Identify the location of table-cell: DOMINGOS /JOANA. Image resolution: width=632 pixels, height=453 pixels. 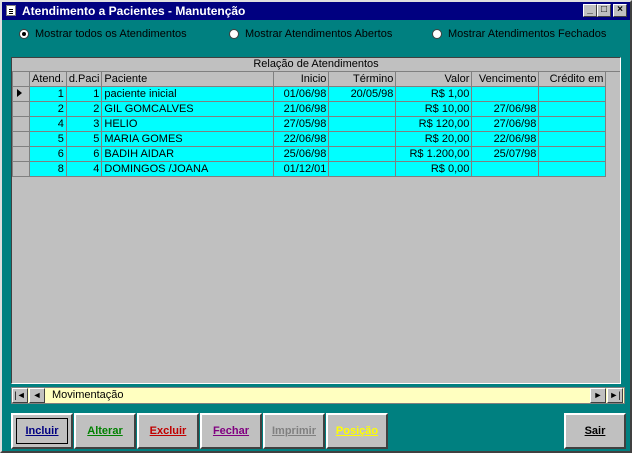
(188, 169).